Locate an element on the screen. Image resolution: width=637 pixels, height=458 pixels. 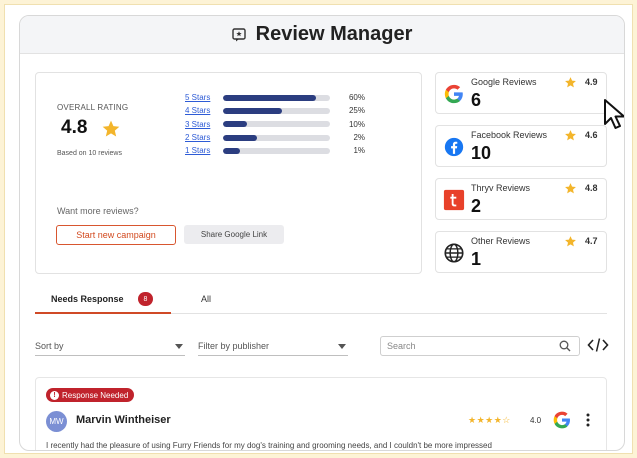
start-campaign-button: Start new campaign is located at coordinates (116, 235).